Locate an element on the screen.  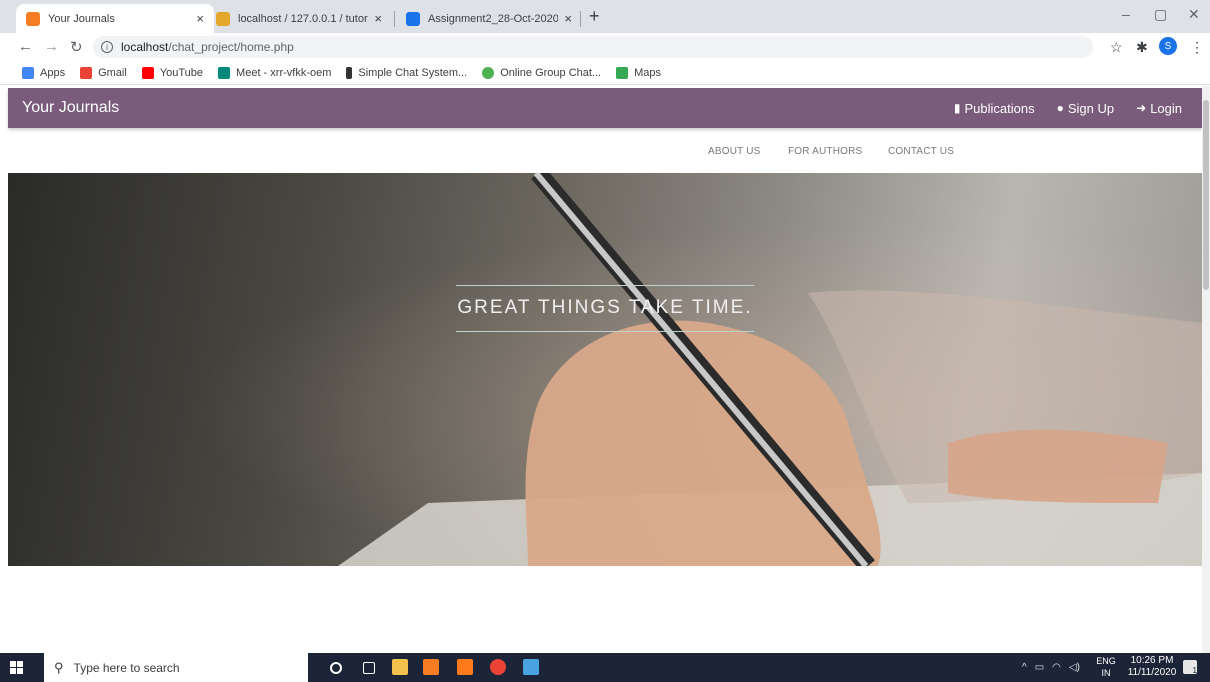
bookmark-label: Apps is located at coordinates (53, 72).